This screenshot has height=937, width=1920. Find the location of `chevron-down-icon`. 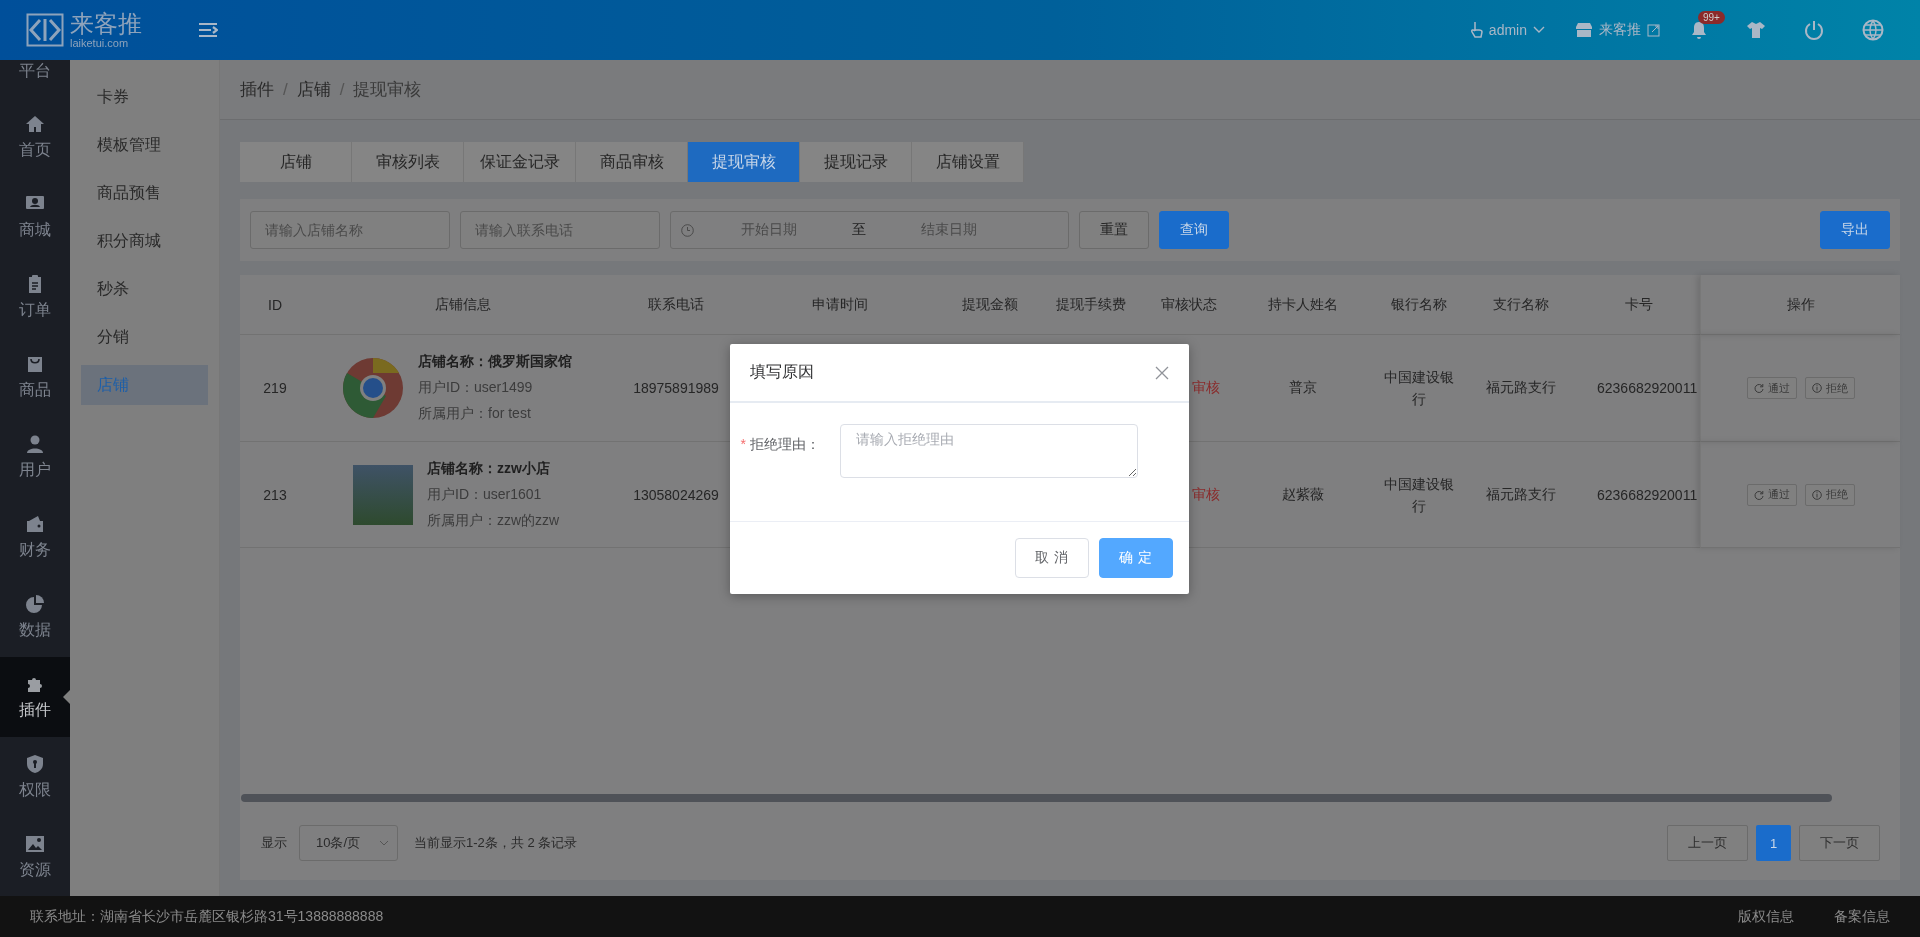

chevron-down-icon is located at coordinates (1539, 30).